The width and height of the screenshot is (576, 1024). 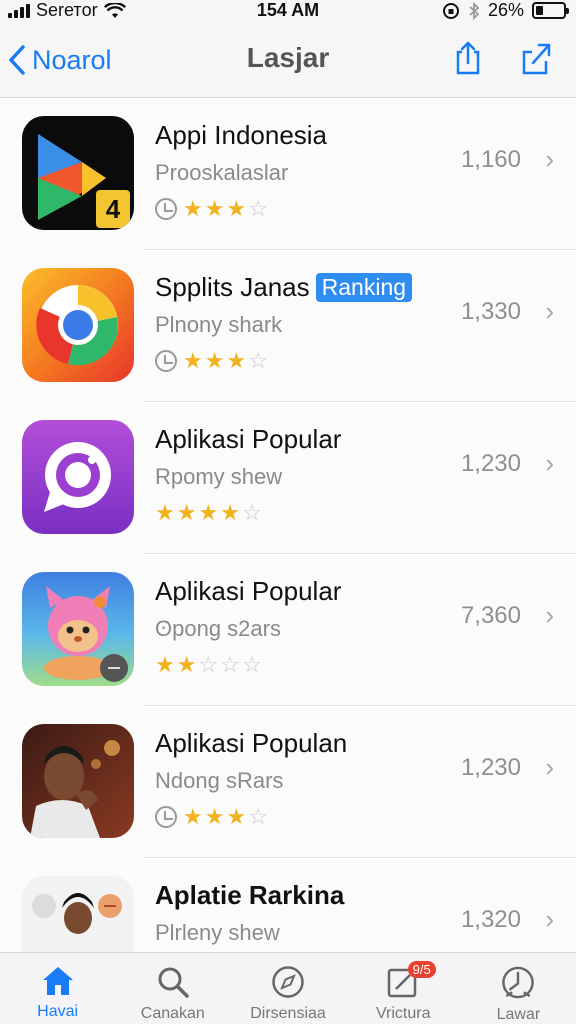 I want to click on bluetooth-icon, so click(x=474, y=10).